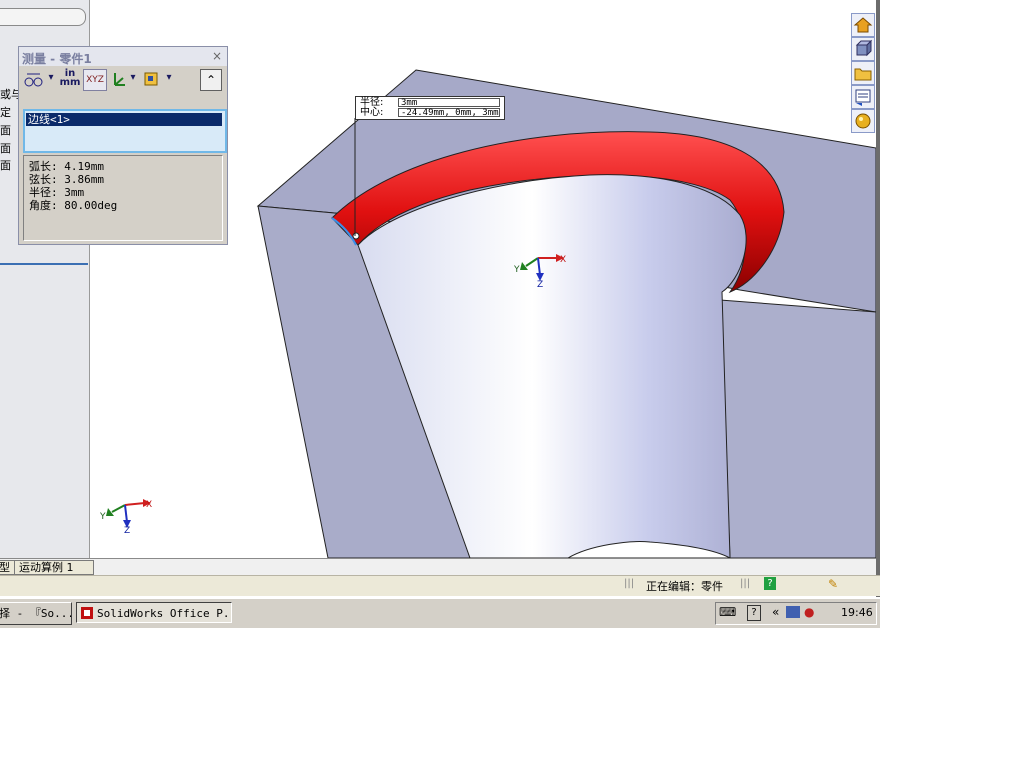  Describe the element at coordinates (540, 285) in the screenshot. I see `triad-z-label: Z` at that location.